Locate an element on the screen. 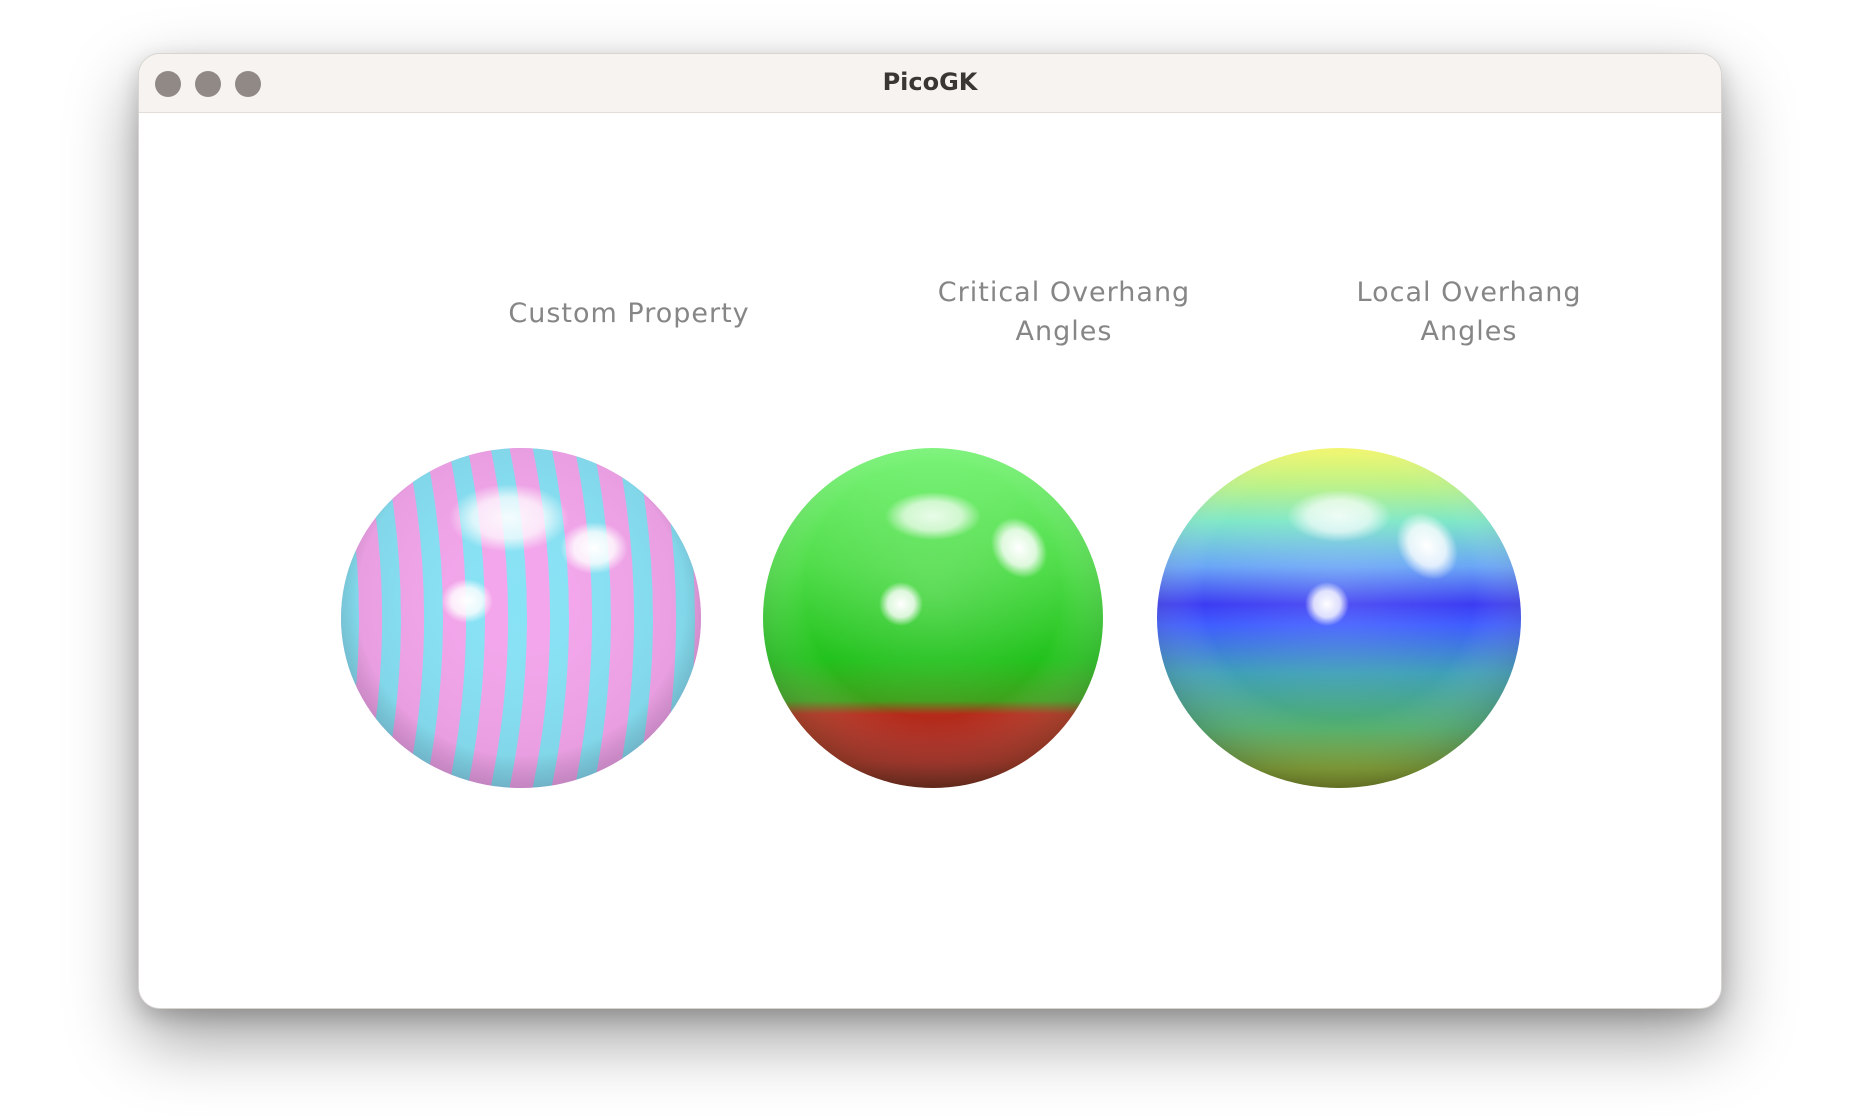 This screenshot has width=1876, height=1118. sphere-stripe is located at coordinates (339, 618).